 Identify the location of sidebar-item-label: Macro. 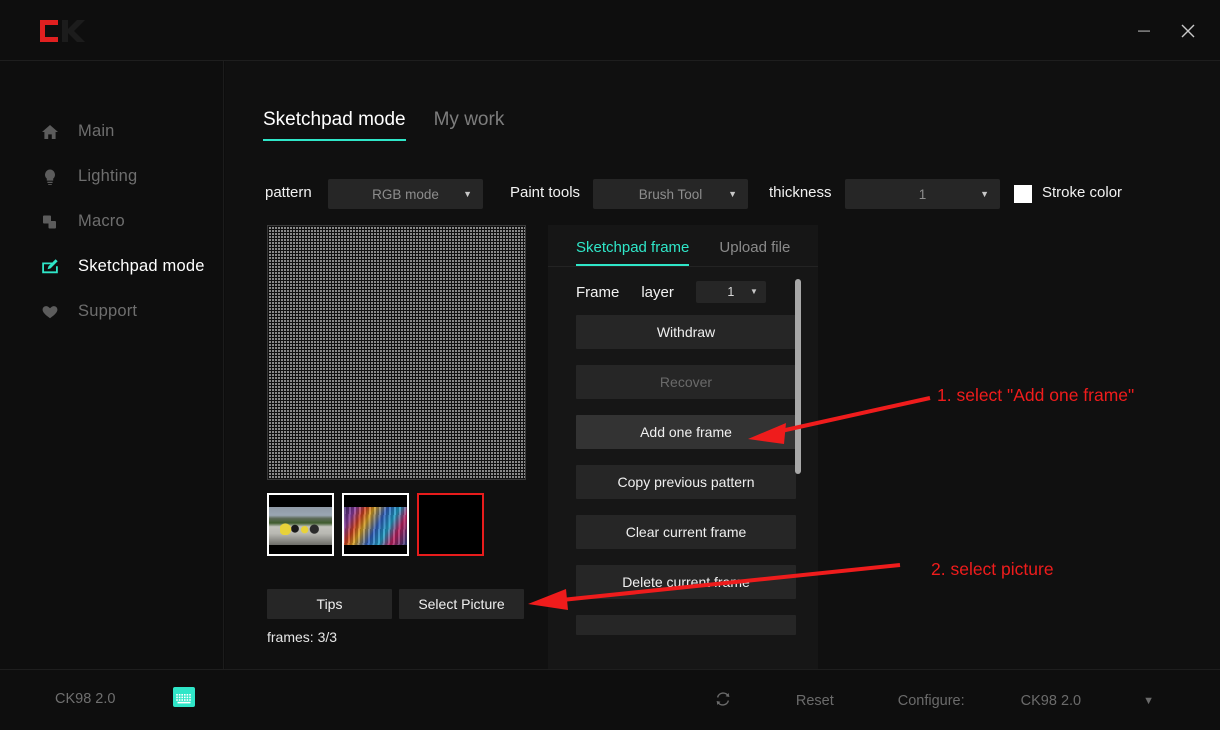
(101, 221).